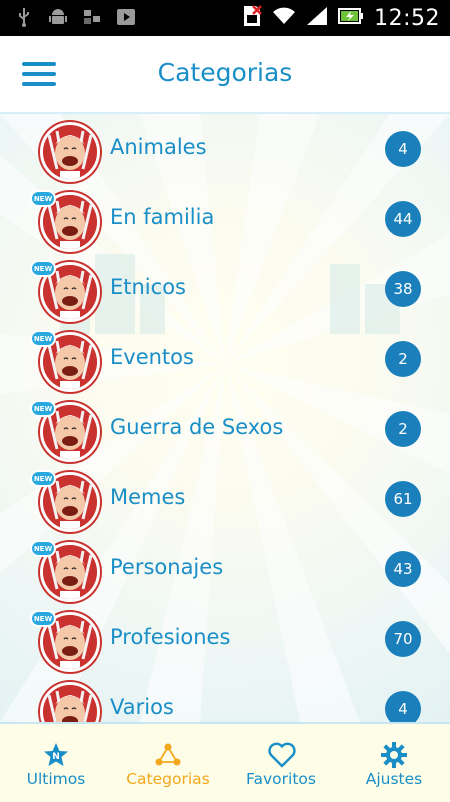  I want to click on list-item: NEW Profesiones 70, so click(225, 639).